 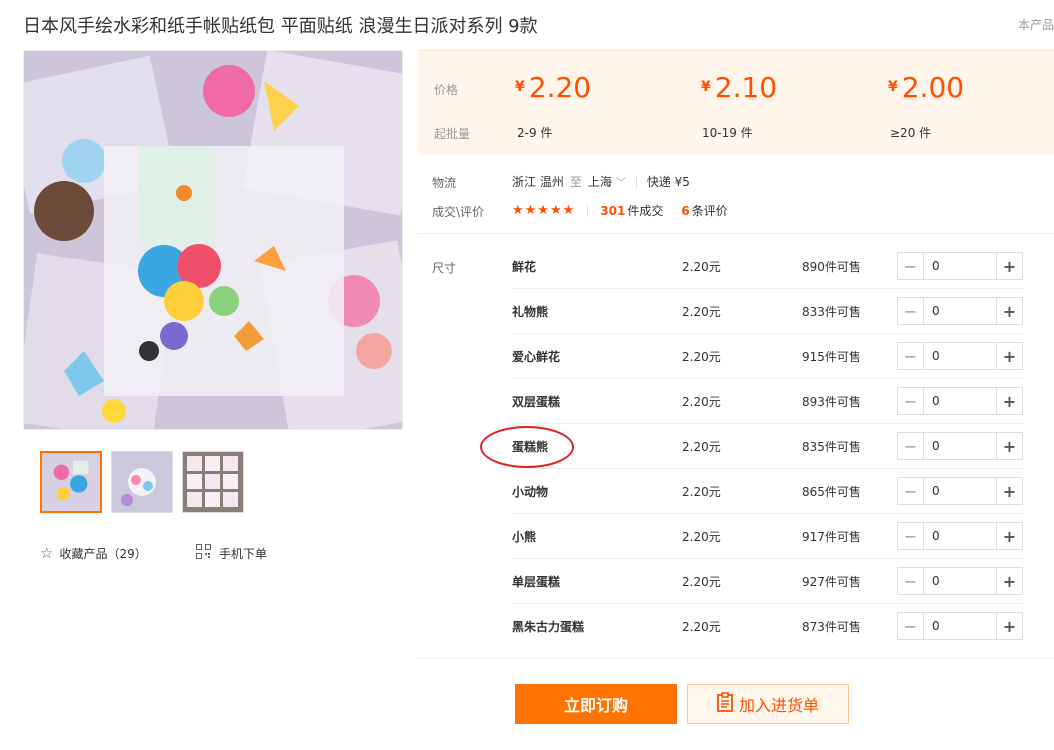 I want to click on price-tier-2: ¥2.10, so click(x=739, y=87).